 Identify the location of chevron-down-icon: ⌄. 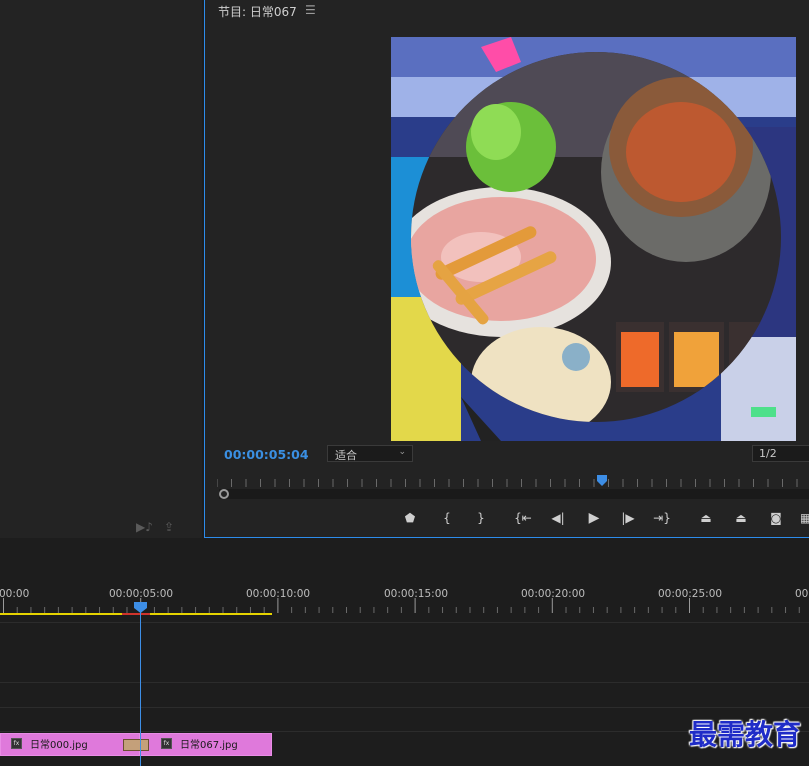
(402, 452).